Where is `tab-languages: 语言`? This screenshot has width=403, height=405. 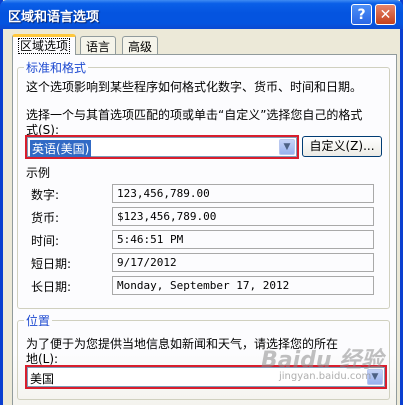 tab-languages: 语言 is located at coordinates (98, 45).